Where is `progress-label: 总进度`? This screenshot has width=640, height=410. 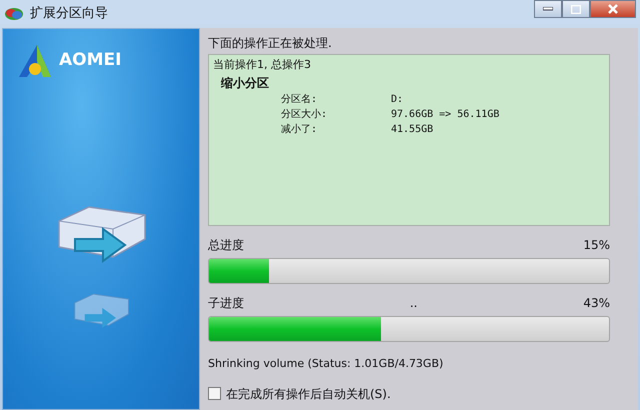 progress-label: 总进度 is located at coordinates (226, 245).